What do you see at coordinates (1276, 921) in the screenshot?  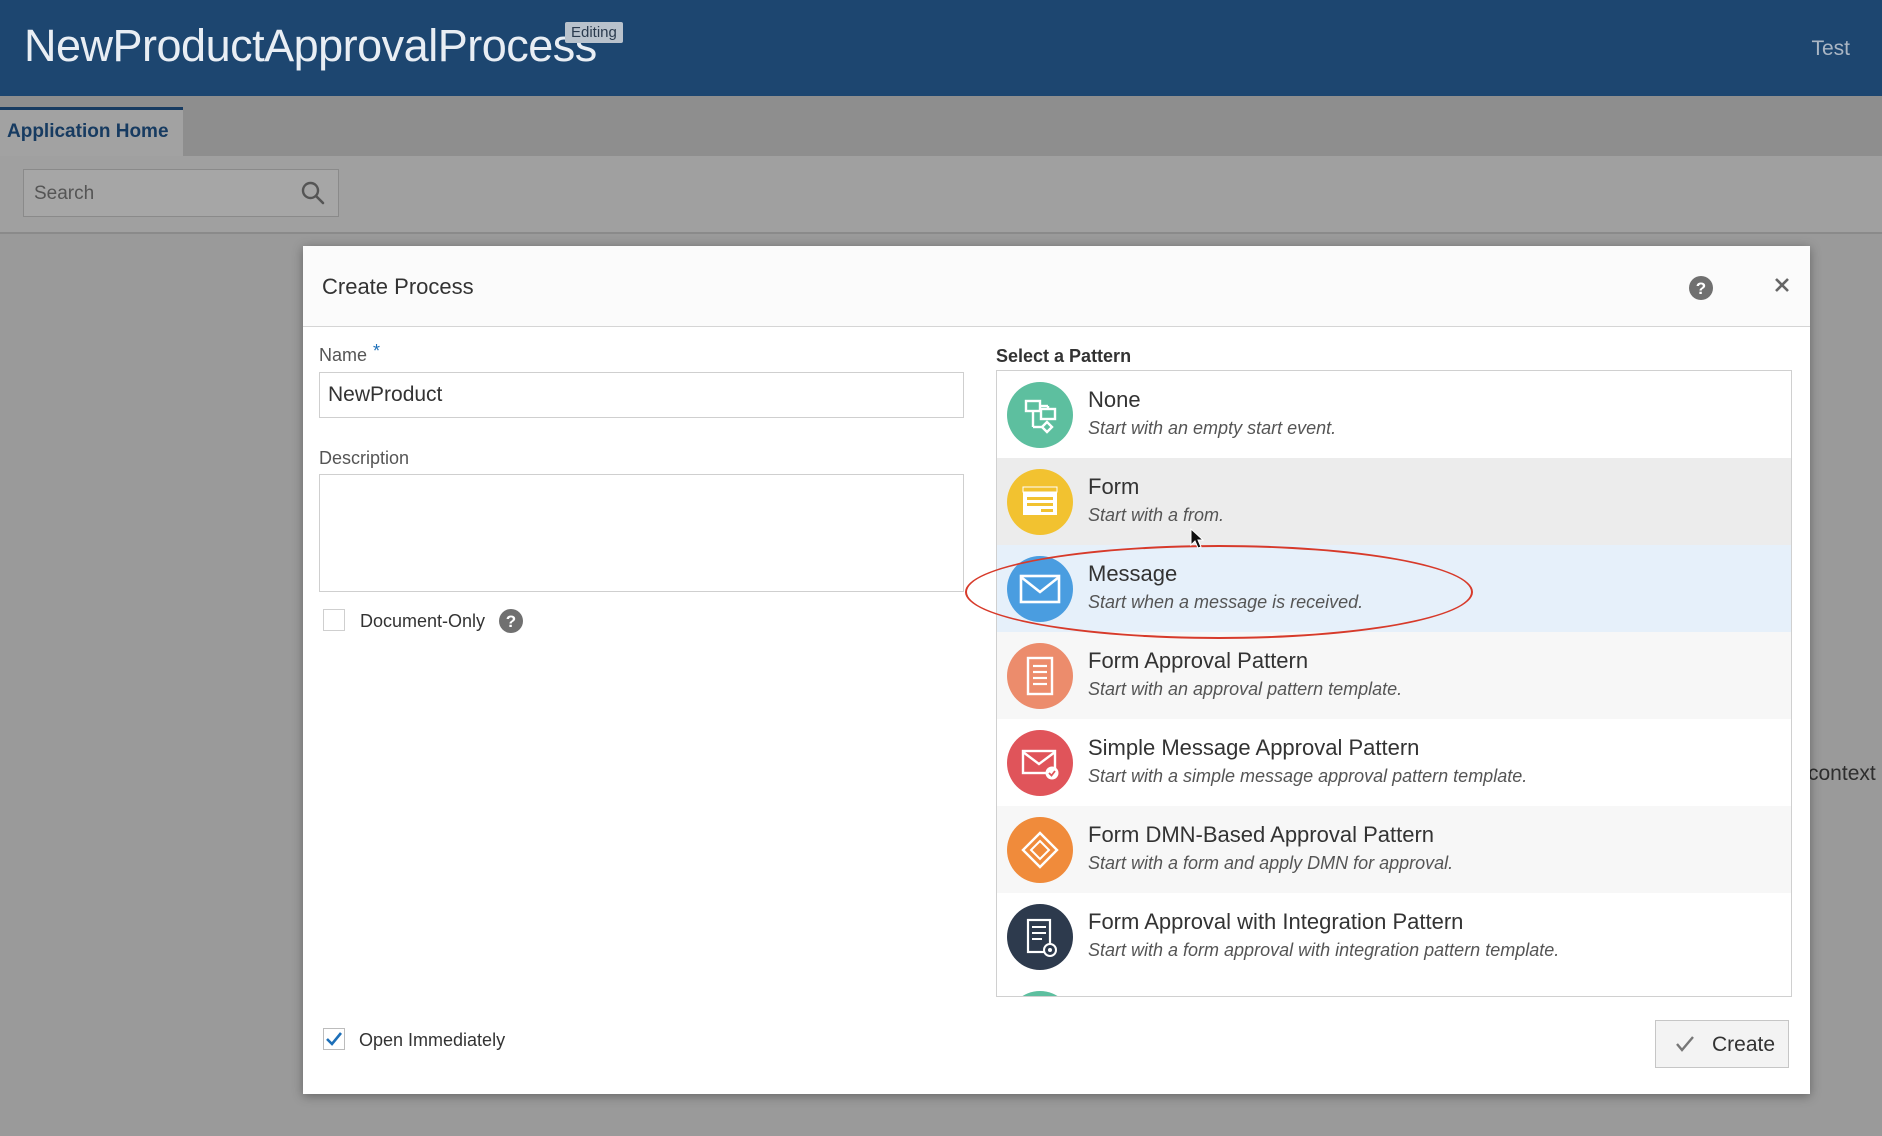 I see `pattern-title: Form Approval with Integration Pattern` at bounding box center [1276, 921].